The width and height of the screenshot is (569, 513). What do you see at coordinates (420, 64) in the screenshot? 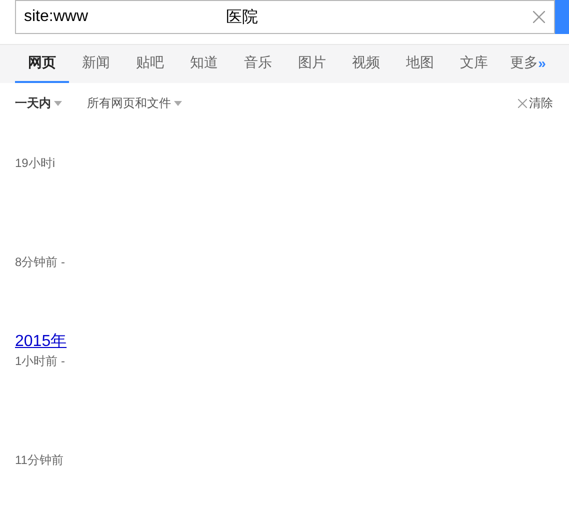
I see `nav-tab: 地图` at bounding box center [420, 64].